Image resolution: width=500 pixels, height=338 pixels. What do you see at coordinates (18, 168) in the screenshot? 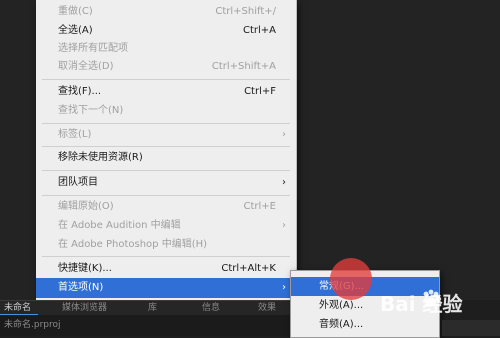
I see `app-background-left` at bounding box center [18, 168].